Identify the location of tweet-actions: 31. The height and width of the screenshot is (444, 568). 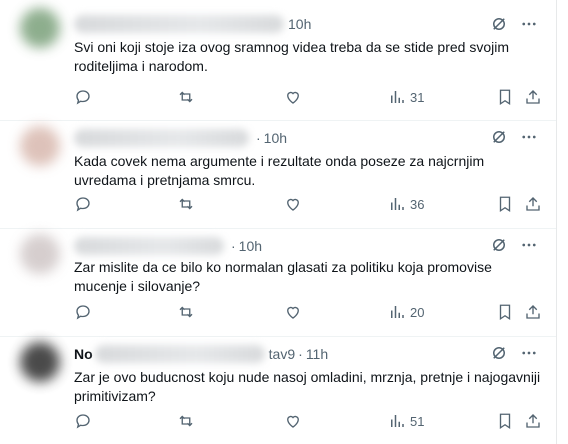
(308, 97).